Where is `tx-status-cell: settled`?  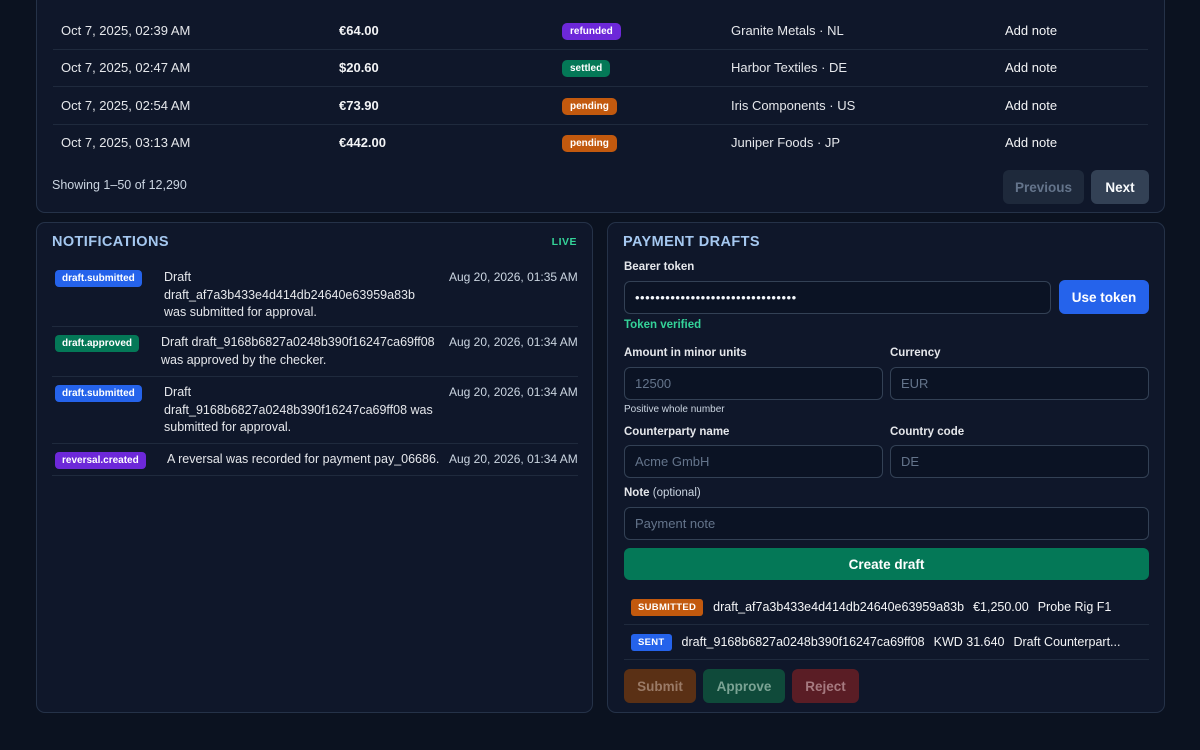
tx-status-cell: settled is located at coordinates (586, 68).